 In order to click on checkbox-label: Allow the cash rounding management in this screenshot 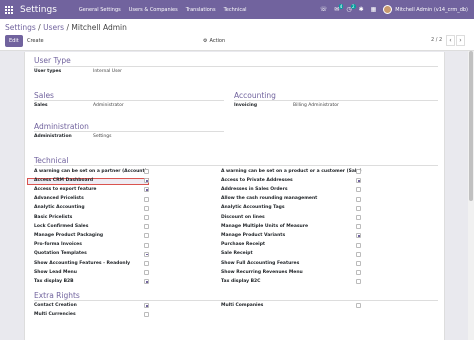, I will do `click(269, 199)`.